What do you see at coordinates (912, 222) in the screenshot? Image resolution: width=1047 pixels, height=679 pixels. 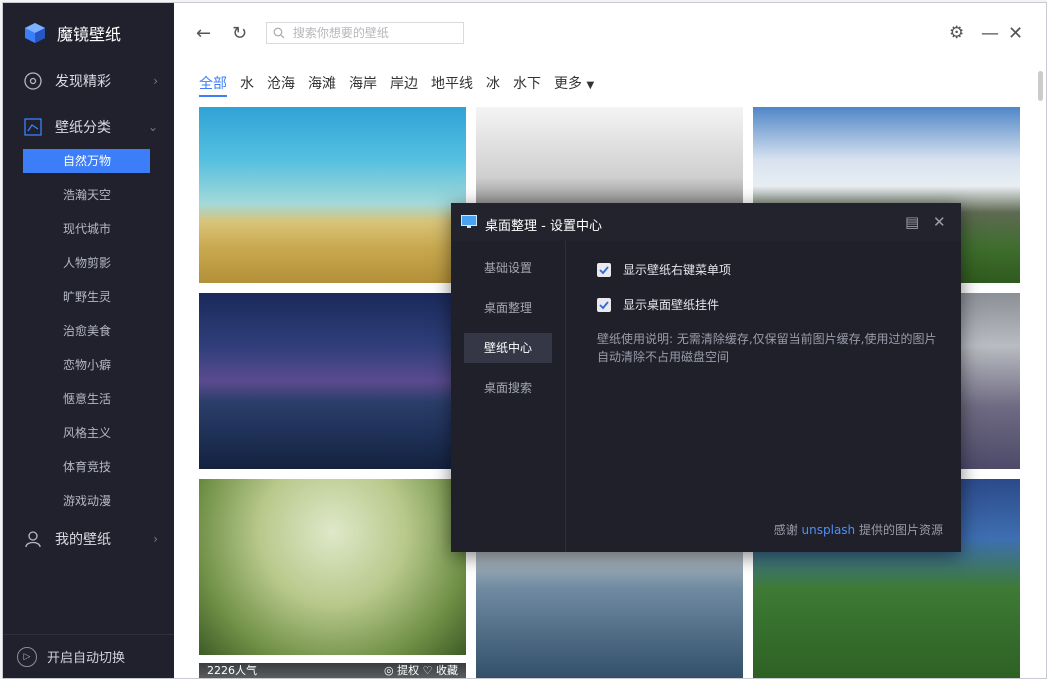 I see `feedback-icon: ▤` at bounding box center [912, 222].